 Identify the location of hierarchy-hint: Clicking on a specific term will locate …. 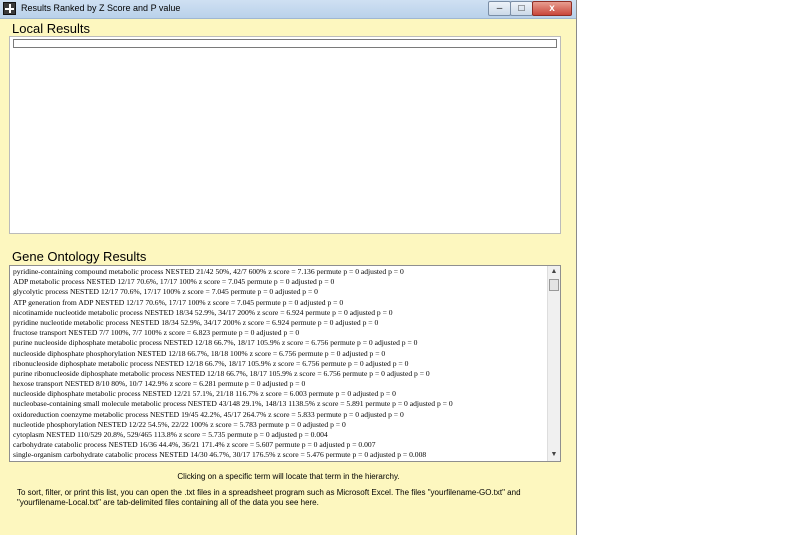
(288, 476).